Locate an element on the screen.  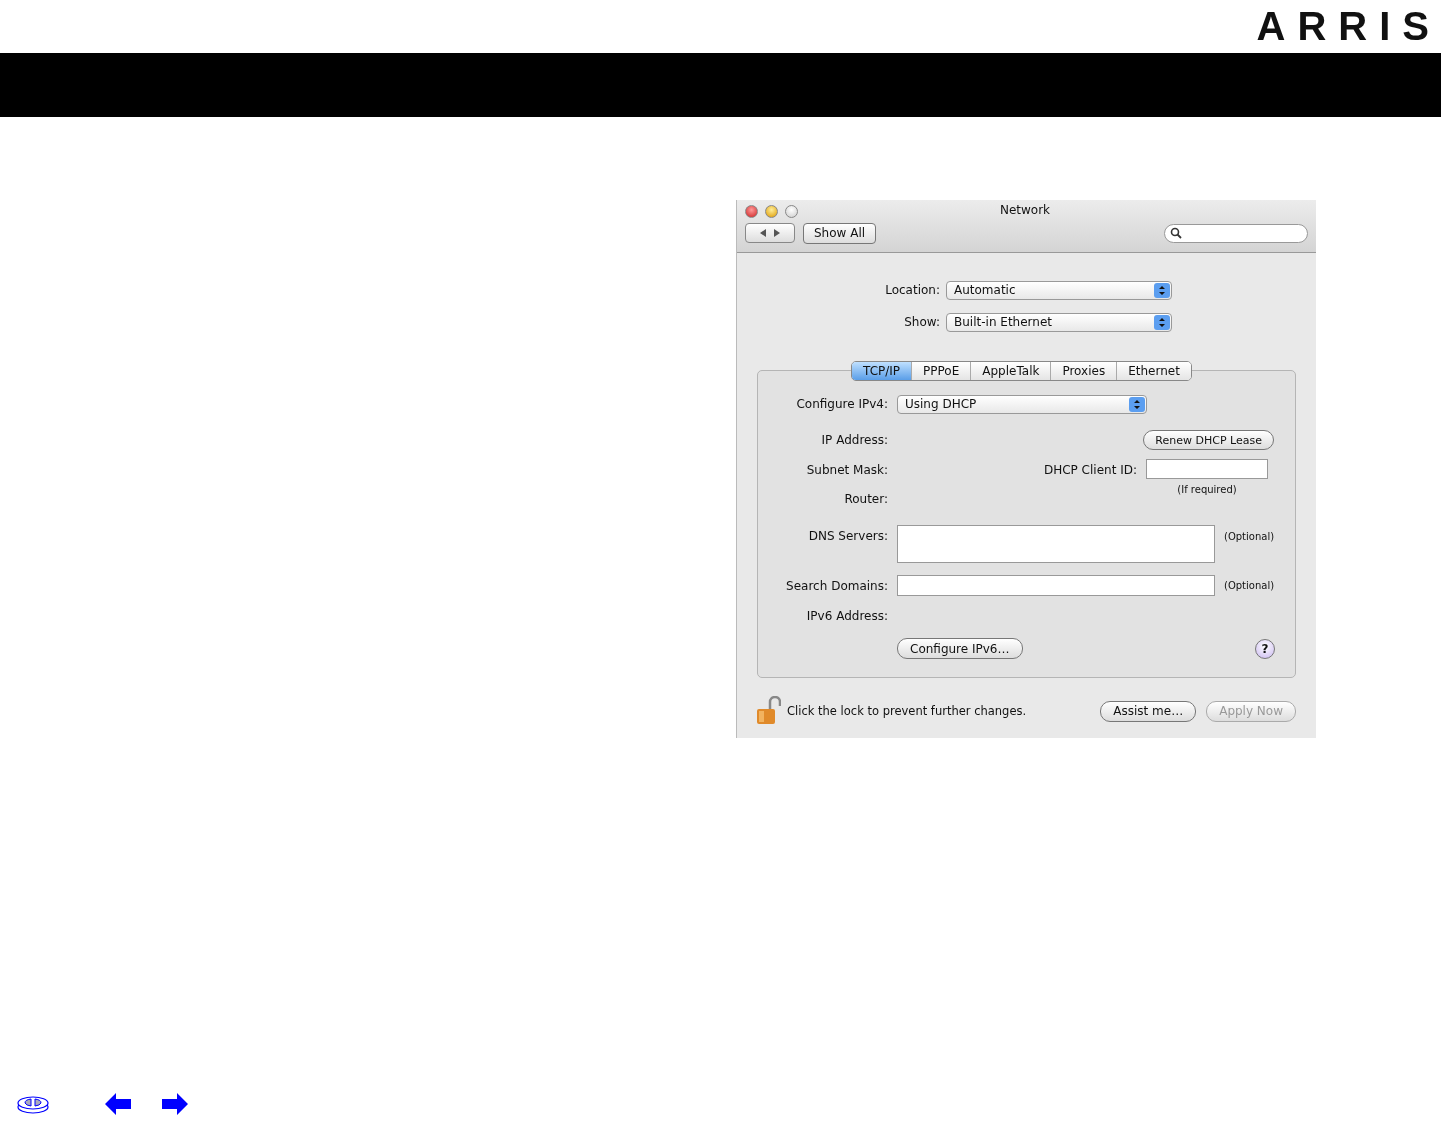
show-dropdown: Built-in Ethernet is located at coordinates (1059, 322).